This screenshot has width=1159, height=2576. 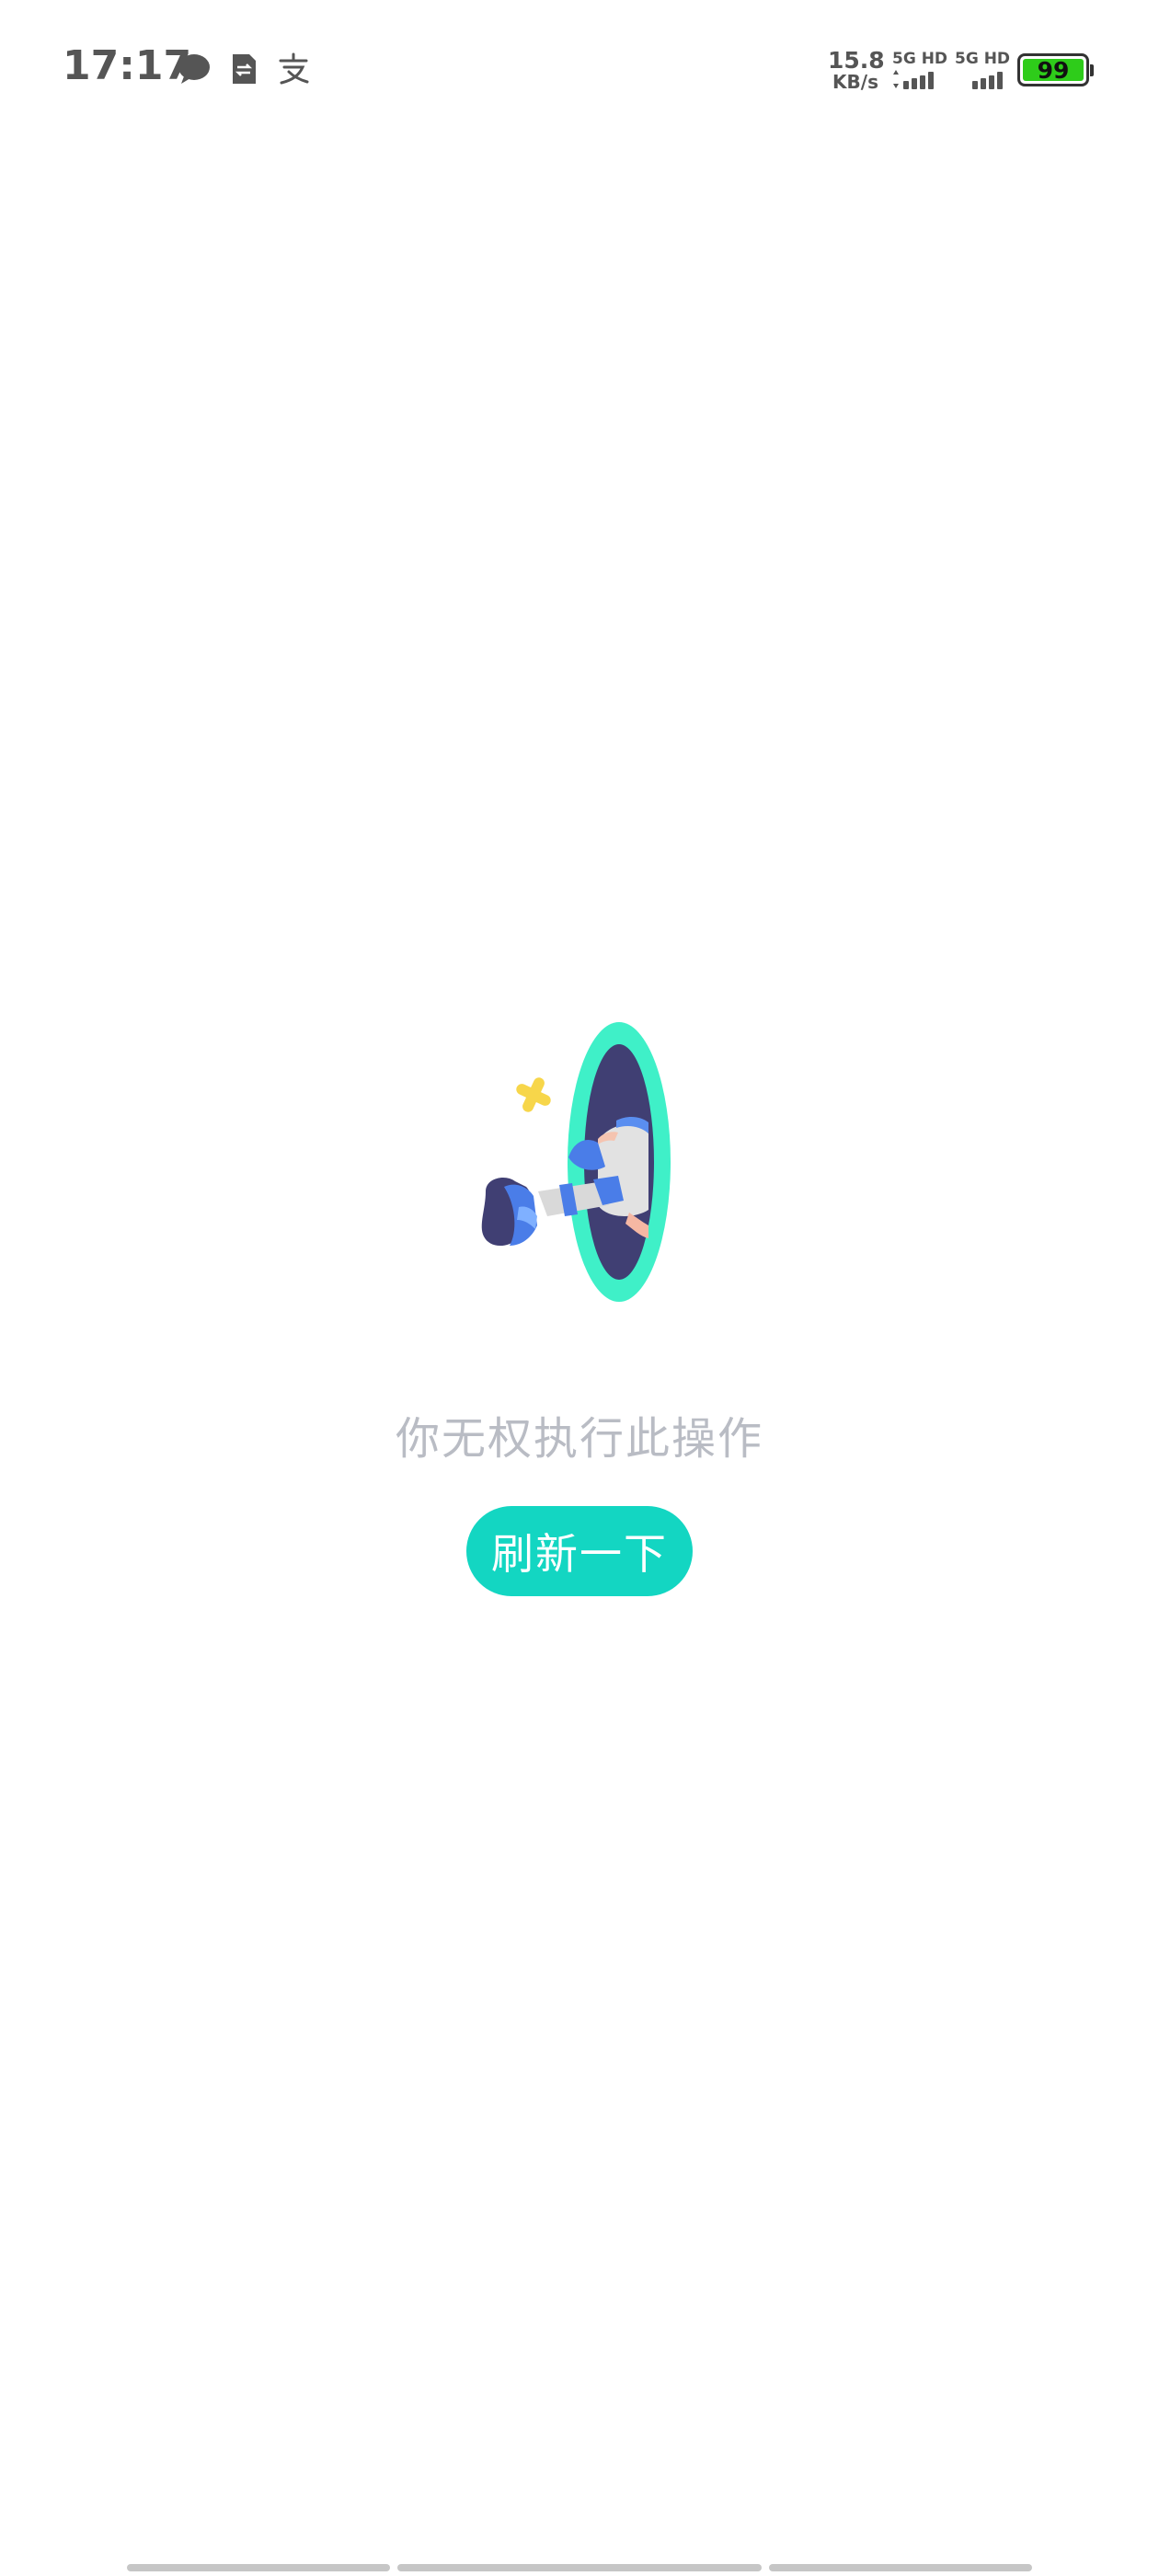 What do you see at coordinates (983, 59) in the screenshot?
I see `signal-2-label: 5G HD` at bounding box center [983, 59].